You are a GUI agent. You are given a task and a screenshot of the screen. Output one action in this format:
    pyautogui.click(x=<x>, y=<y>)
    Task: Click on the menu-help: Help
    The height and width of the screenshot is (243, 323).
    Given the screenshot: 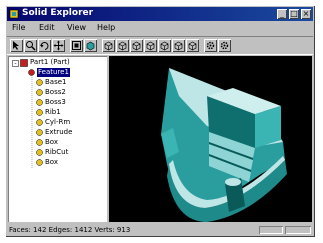 What is the action you would take?
    pyautogui.click(x=106, y=27)
    